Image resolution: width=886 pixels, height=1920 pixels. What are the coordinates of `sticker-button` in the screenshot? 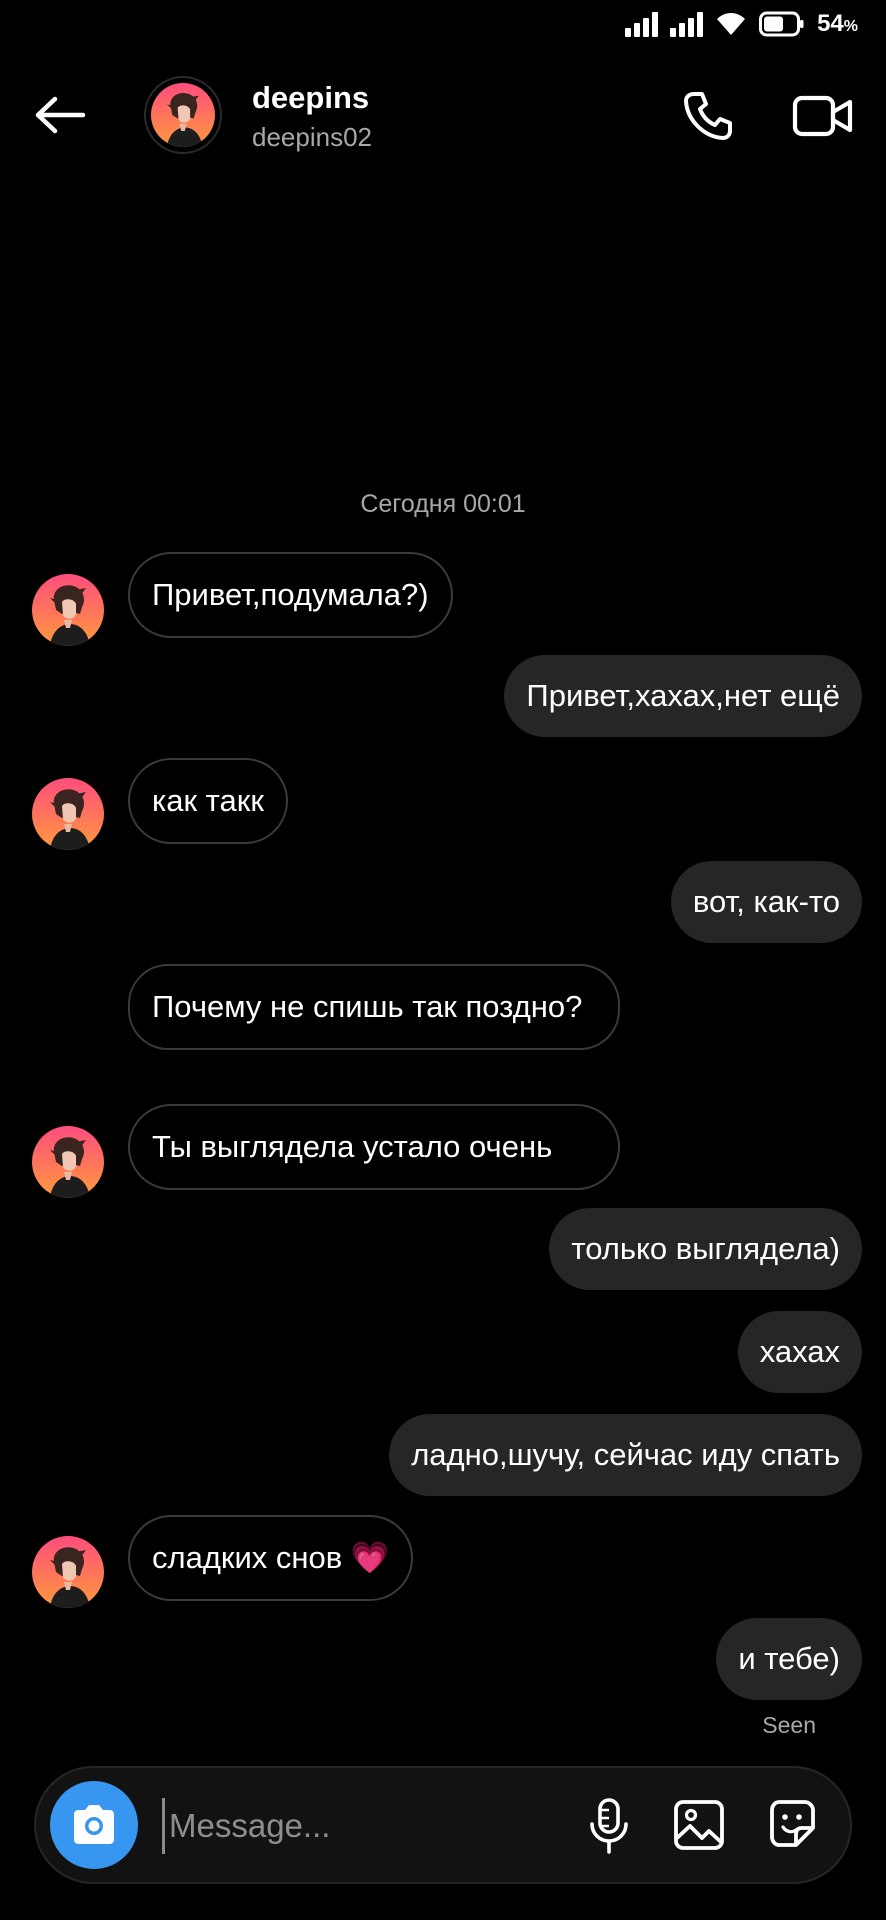 It's located at (792, 1824).